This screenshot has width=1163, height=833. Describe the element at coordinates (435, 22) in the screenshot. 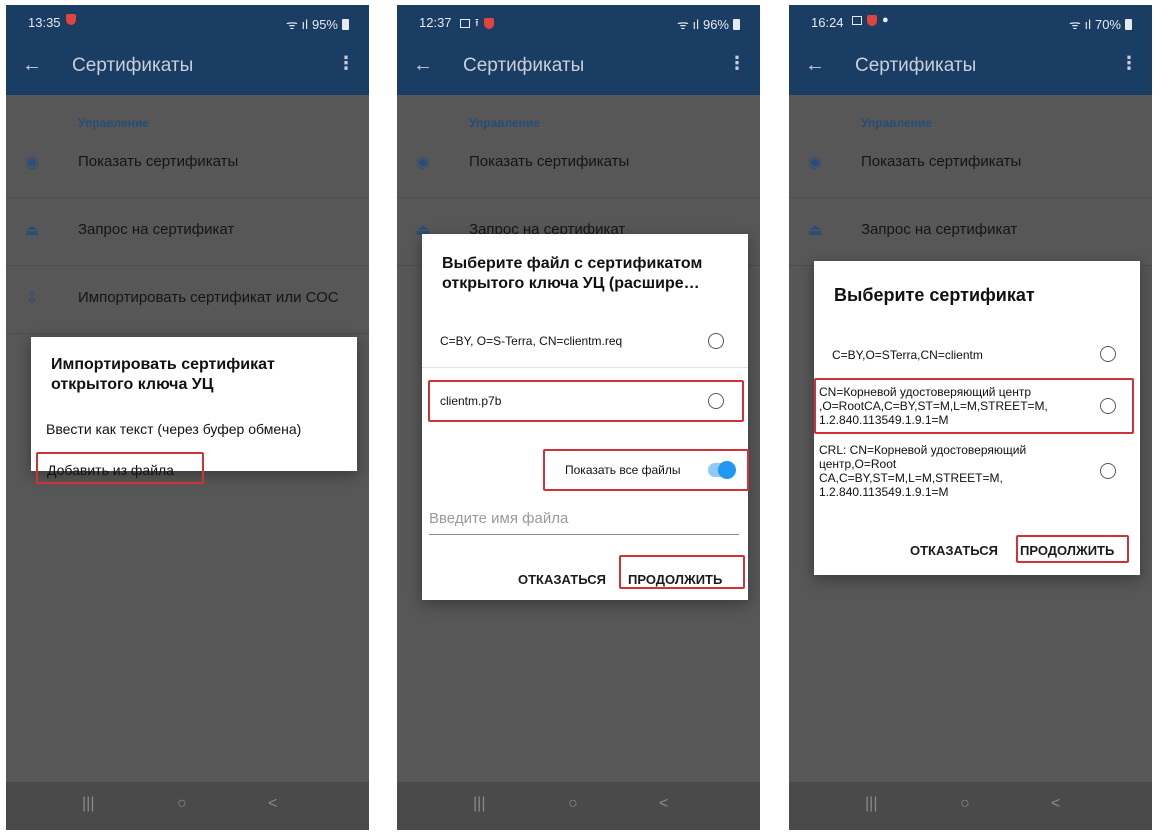

I see `status-time: 12:37` at that location.